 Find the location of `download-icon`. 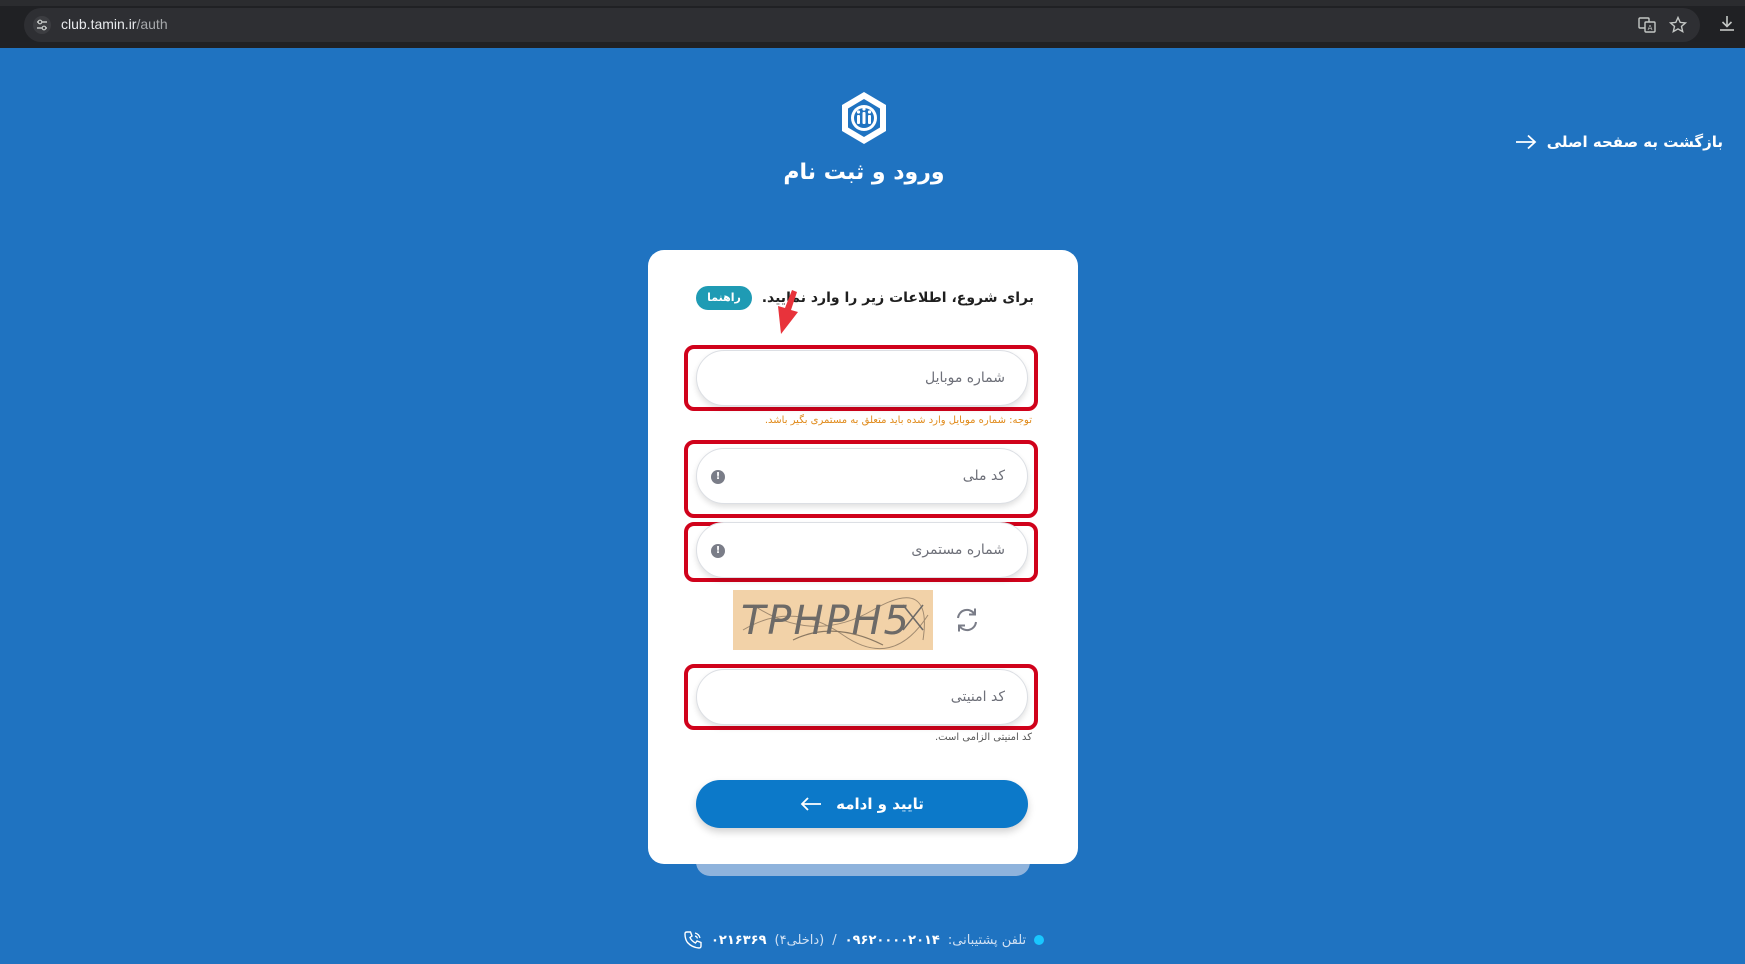

download-icon is located at coordinates (1727, 23).